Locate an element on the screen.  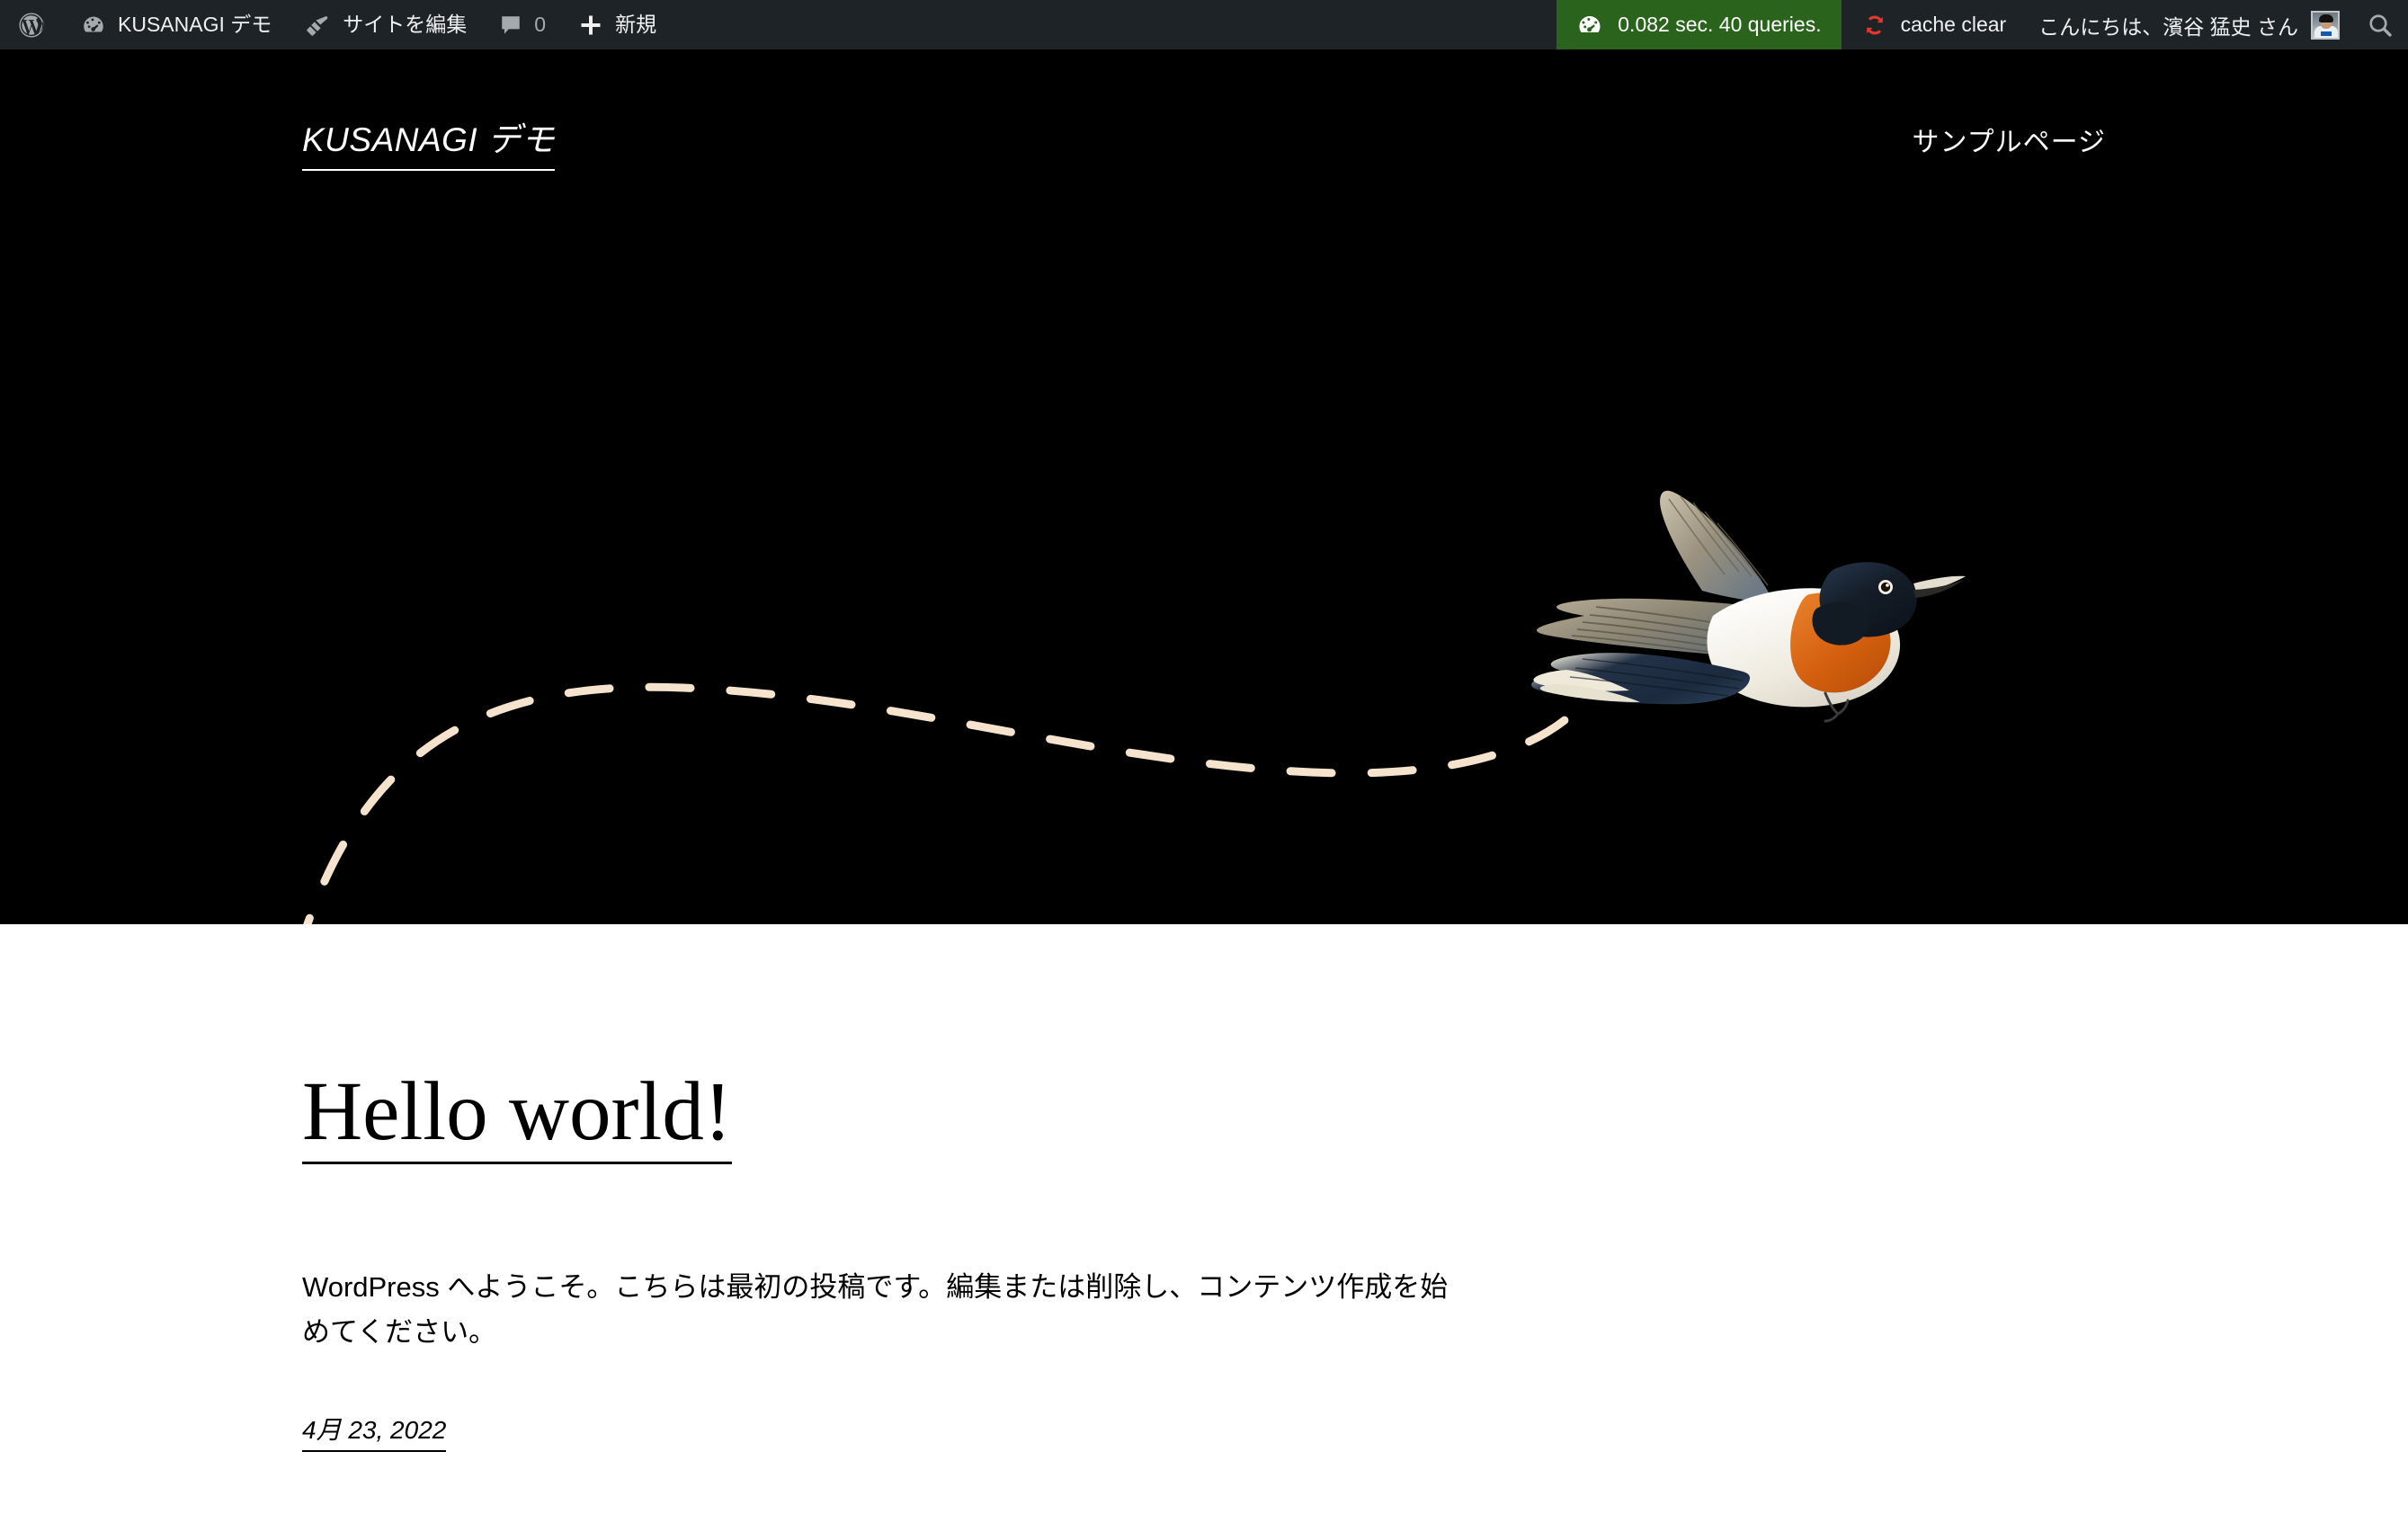
admin-bar-comments-item: 0 is located at coordinates (522, 24).